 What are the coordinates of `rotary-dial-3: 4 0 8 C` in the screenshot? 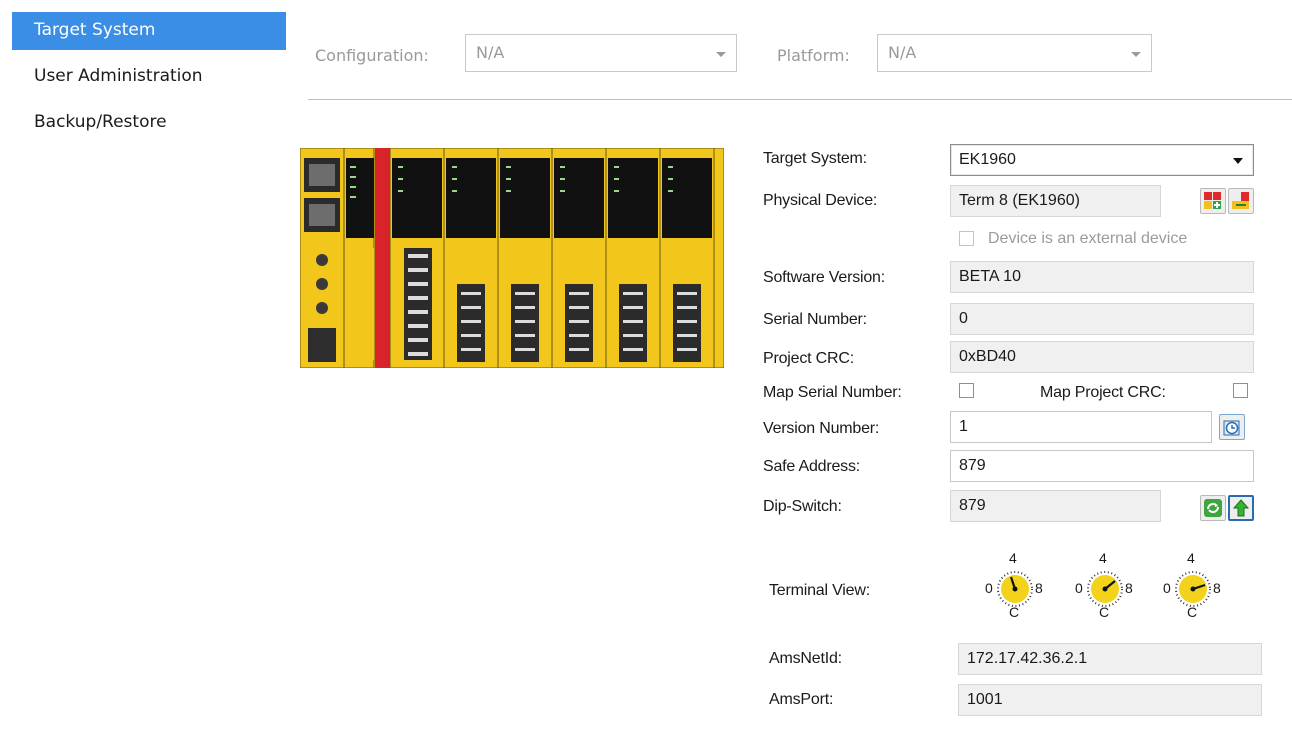 It's located at (1193, 585).